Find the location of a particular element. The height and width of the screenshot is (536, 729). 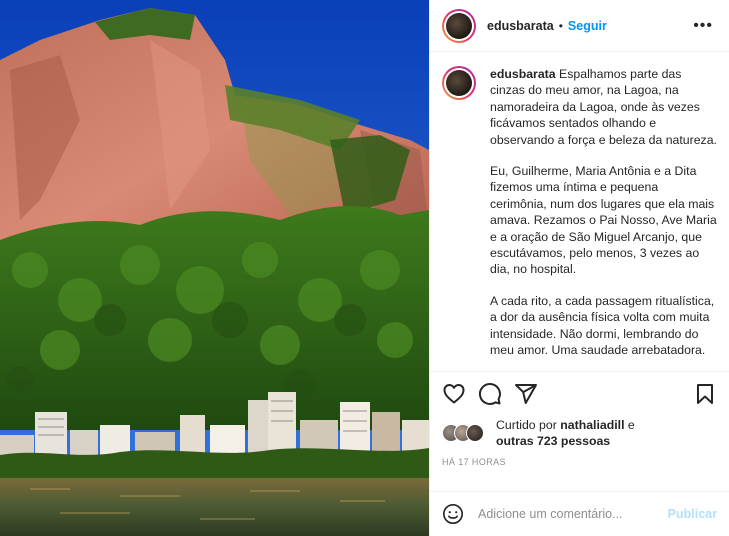

post-timestamp: HÁ 17 HORAS is located at coordinates (579, 463).